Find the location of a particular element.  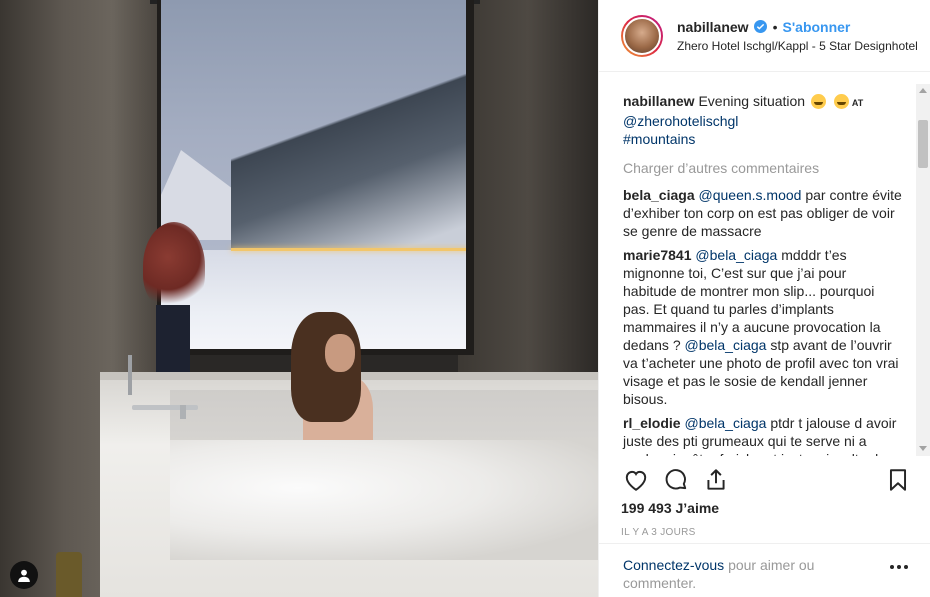

perfume-bottle is located at coordinates (69, 574).